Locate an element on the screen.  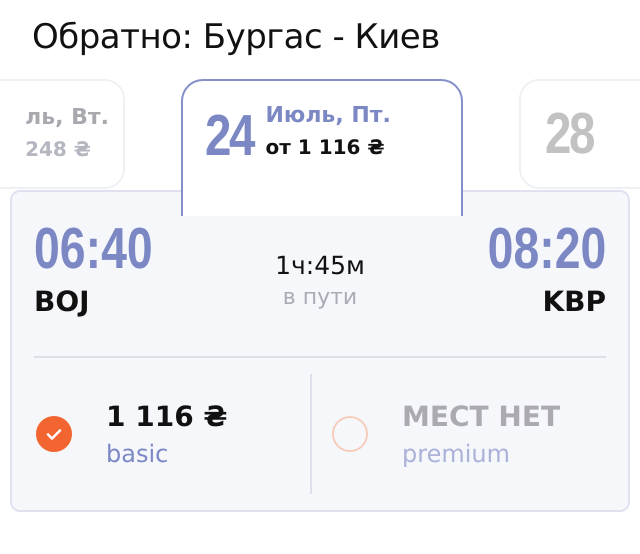
date-price: от 1 116 ₴ is located at coordinates (326, 147).